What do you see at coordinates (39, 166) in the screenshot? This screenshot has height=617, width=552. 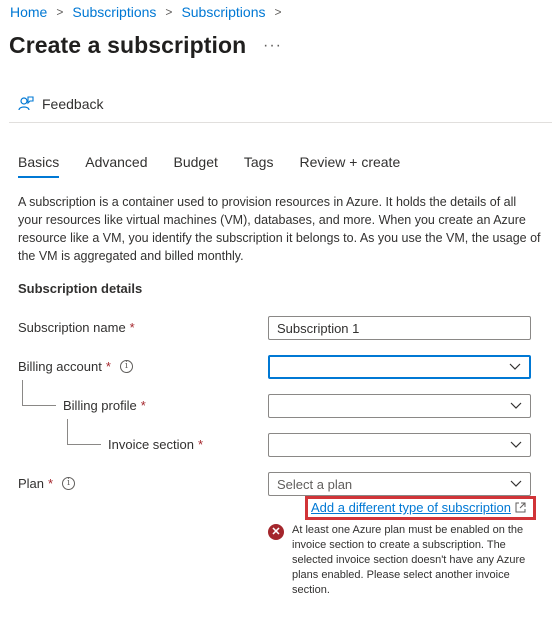 I see `tab-basics: Basics` at bounding box center [39, 166].